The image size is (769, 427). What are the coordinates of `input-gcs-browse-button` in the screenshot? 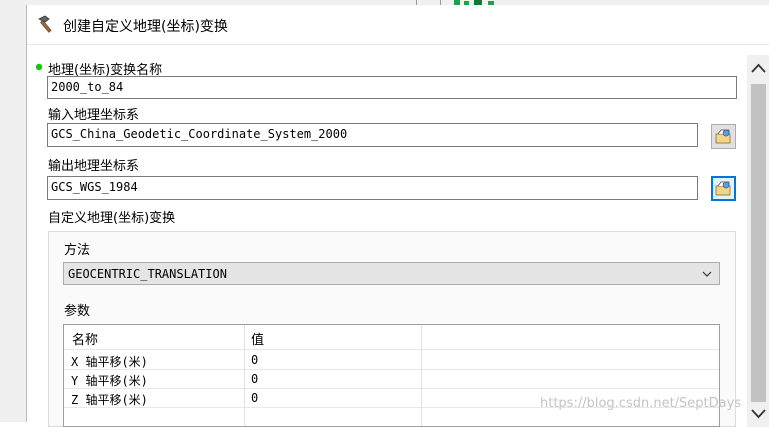 It's located at (723, 136).